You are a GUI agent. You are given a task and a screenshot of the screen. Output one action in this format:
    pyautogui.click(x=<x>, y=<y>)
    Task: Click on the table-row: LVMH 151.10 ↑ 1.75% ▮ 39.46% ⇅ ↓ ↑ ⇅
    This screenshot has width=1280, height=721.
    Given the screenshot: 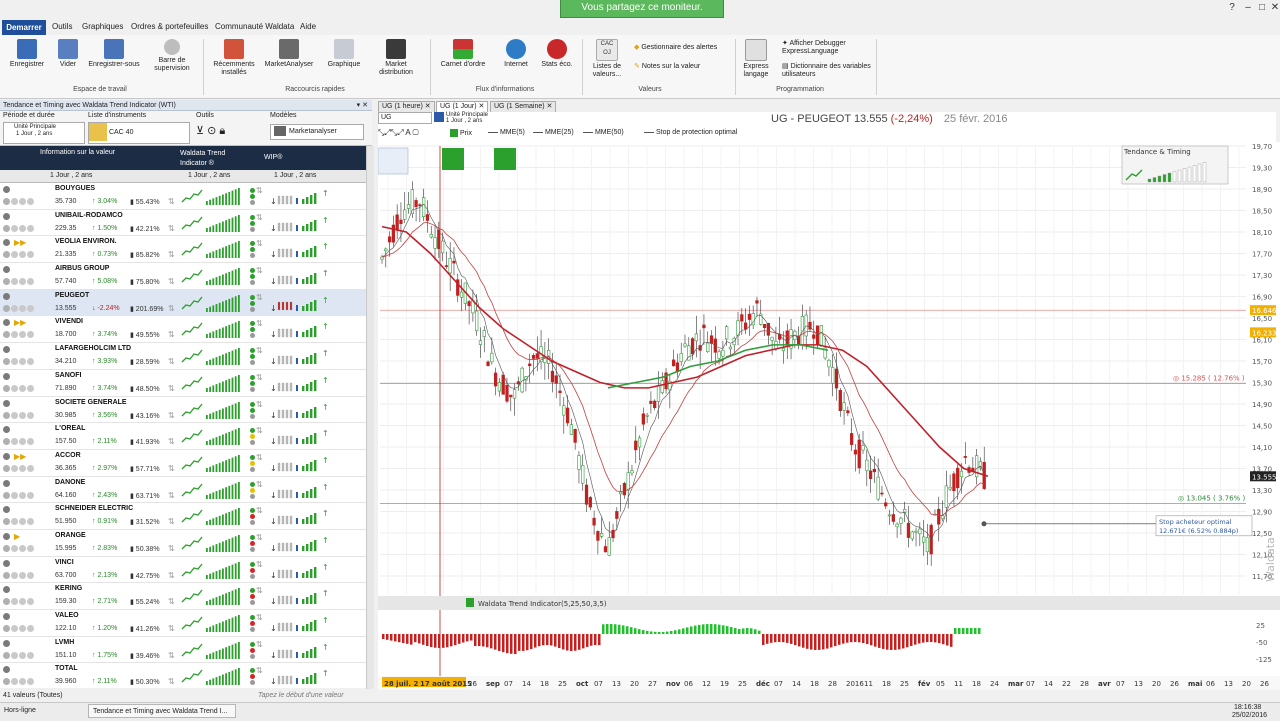 What is the action you would take?
    pyautogui.click(x=183, y=650)
    